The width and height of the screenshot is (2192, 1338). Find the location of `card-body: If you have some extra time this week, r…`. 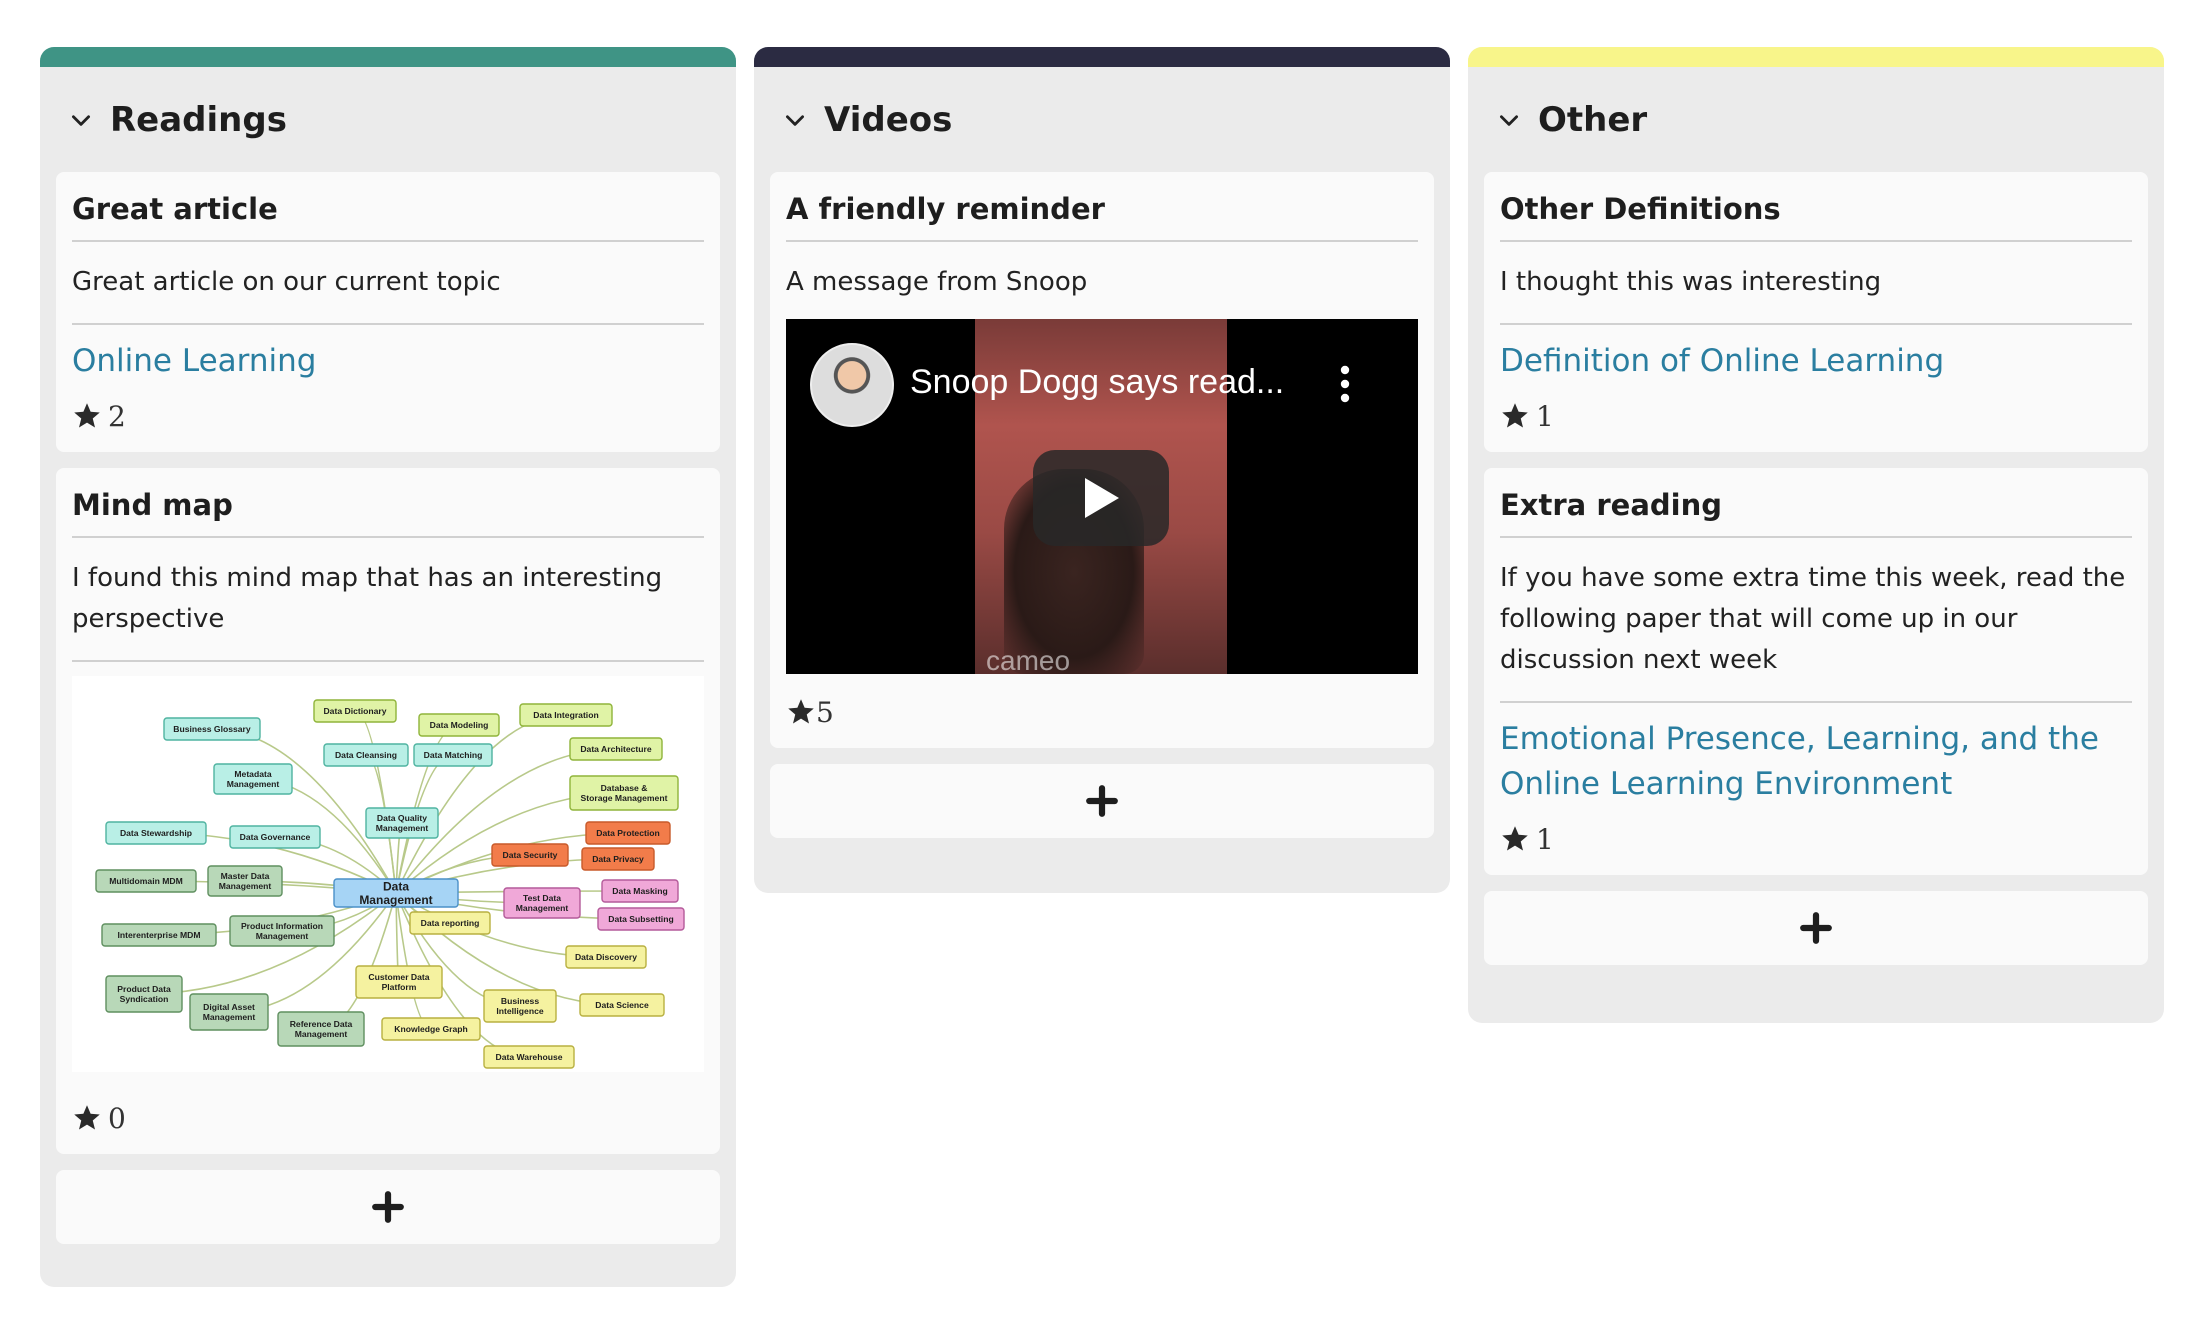

card-body: If you have some extra time this week, r… is located at coordinates (1816, 620).